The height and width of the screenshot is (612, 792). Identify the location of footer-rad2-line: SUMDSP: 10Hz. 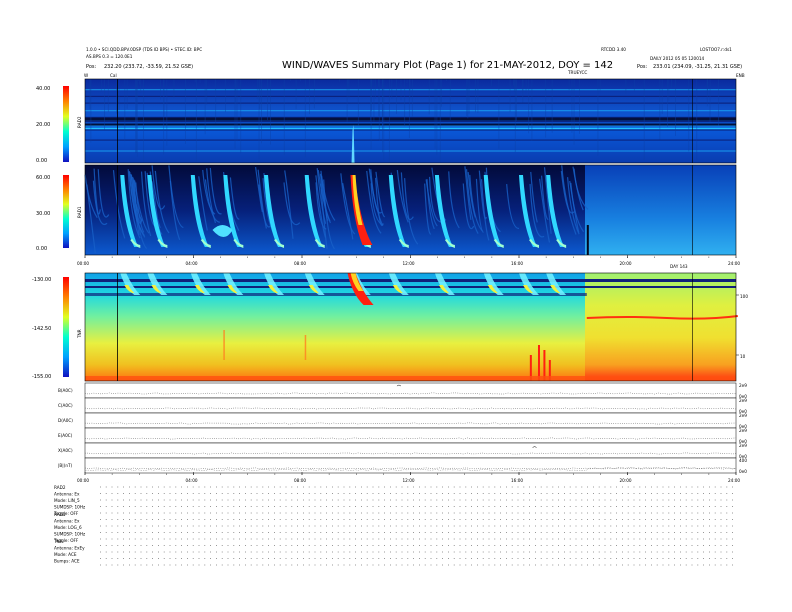
(70, 507).